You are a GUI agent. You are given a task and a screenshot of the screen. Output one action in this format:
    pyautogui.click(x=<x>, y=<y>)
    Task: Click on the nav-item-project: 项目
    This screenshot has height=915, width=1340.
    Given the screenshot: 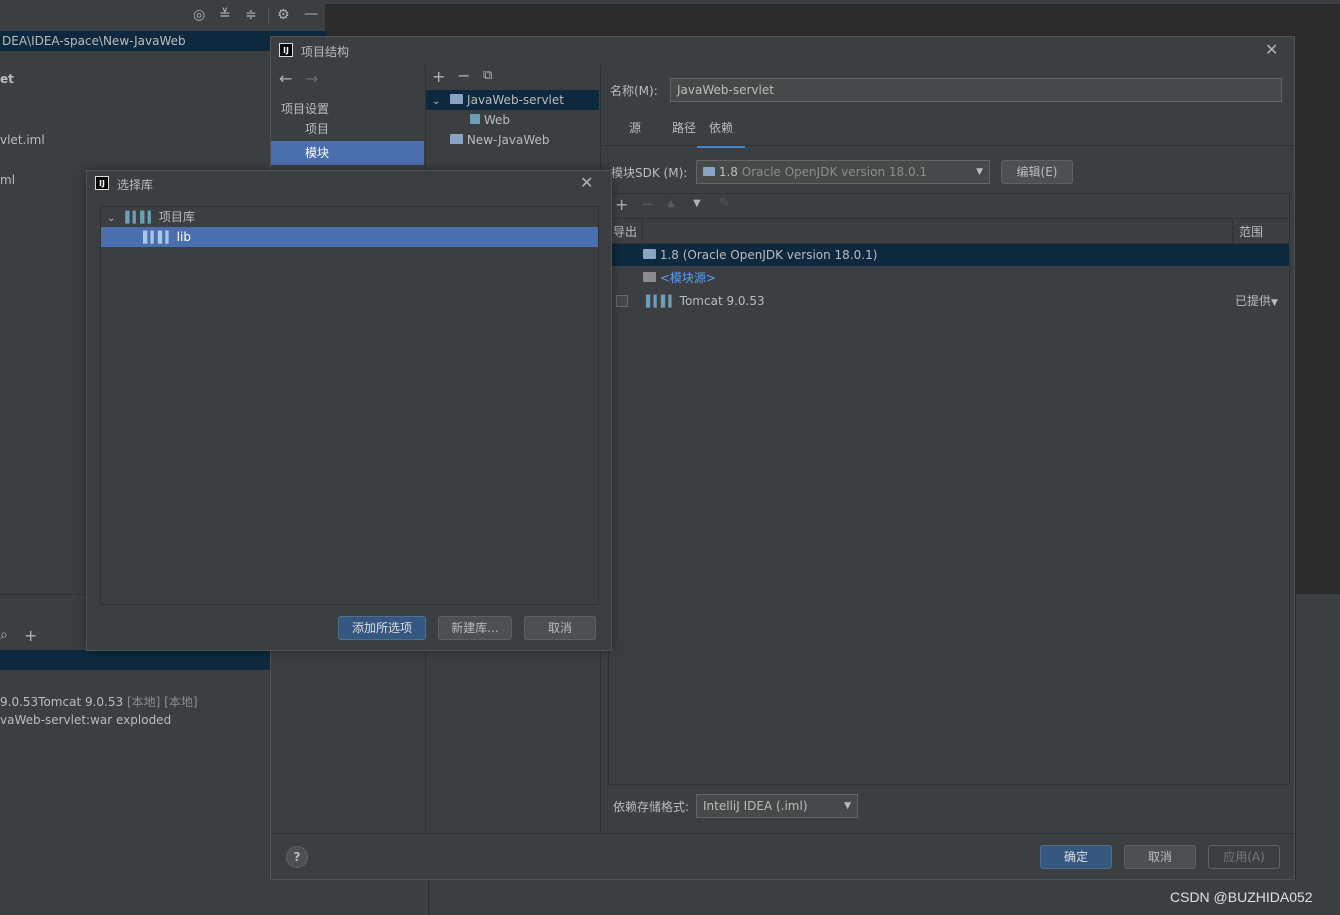 What is the action you would take?
    pyautogui.click(x=347, y=129)
    